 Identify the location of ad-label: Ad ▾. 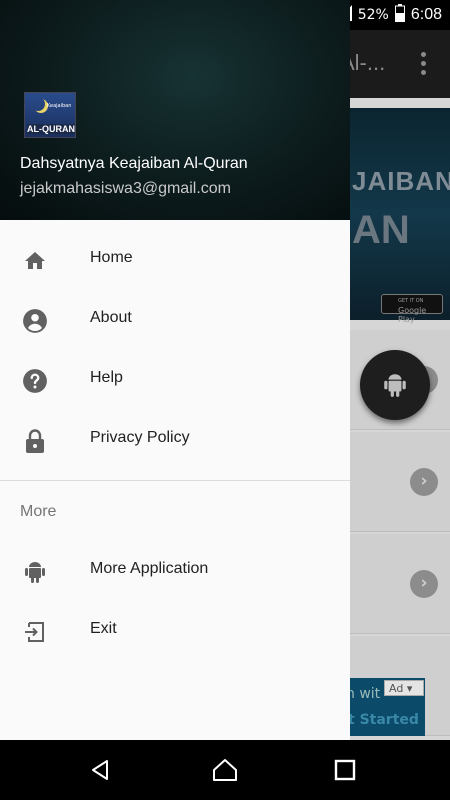
(404, 688).